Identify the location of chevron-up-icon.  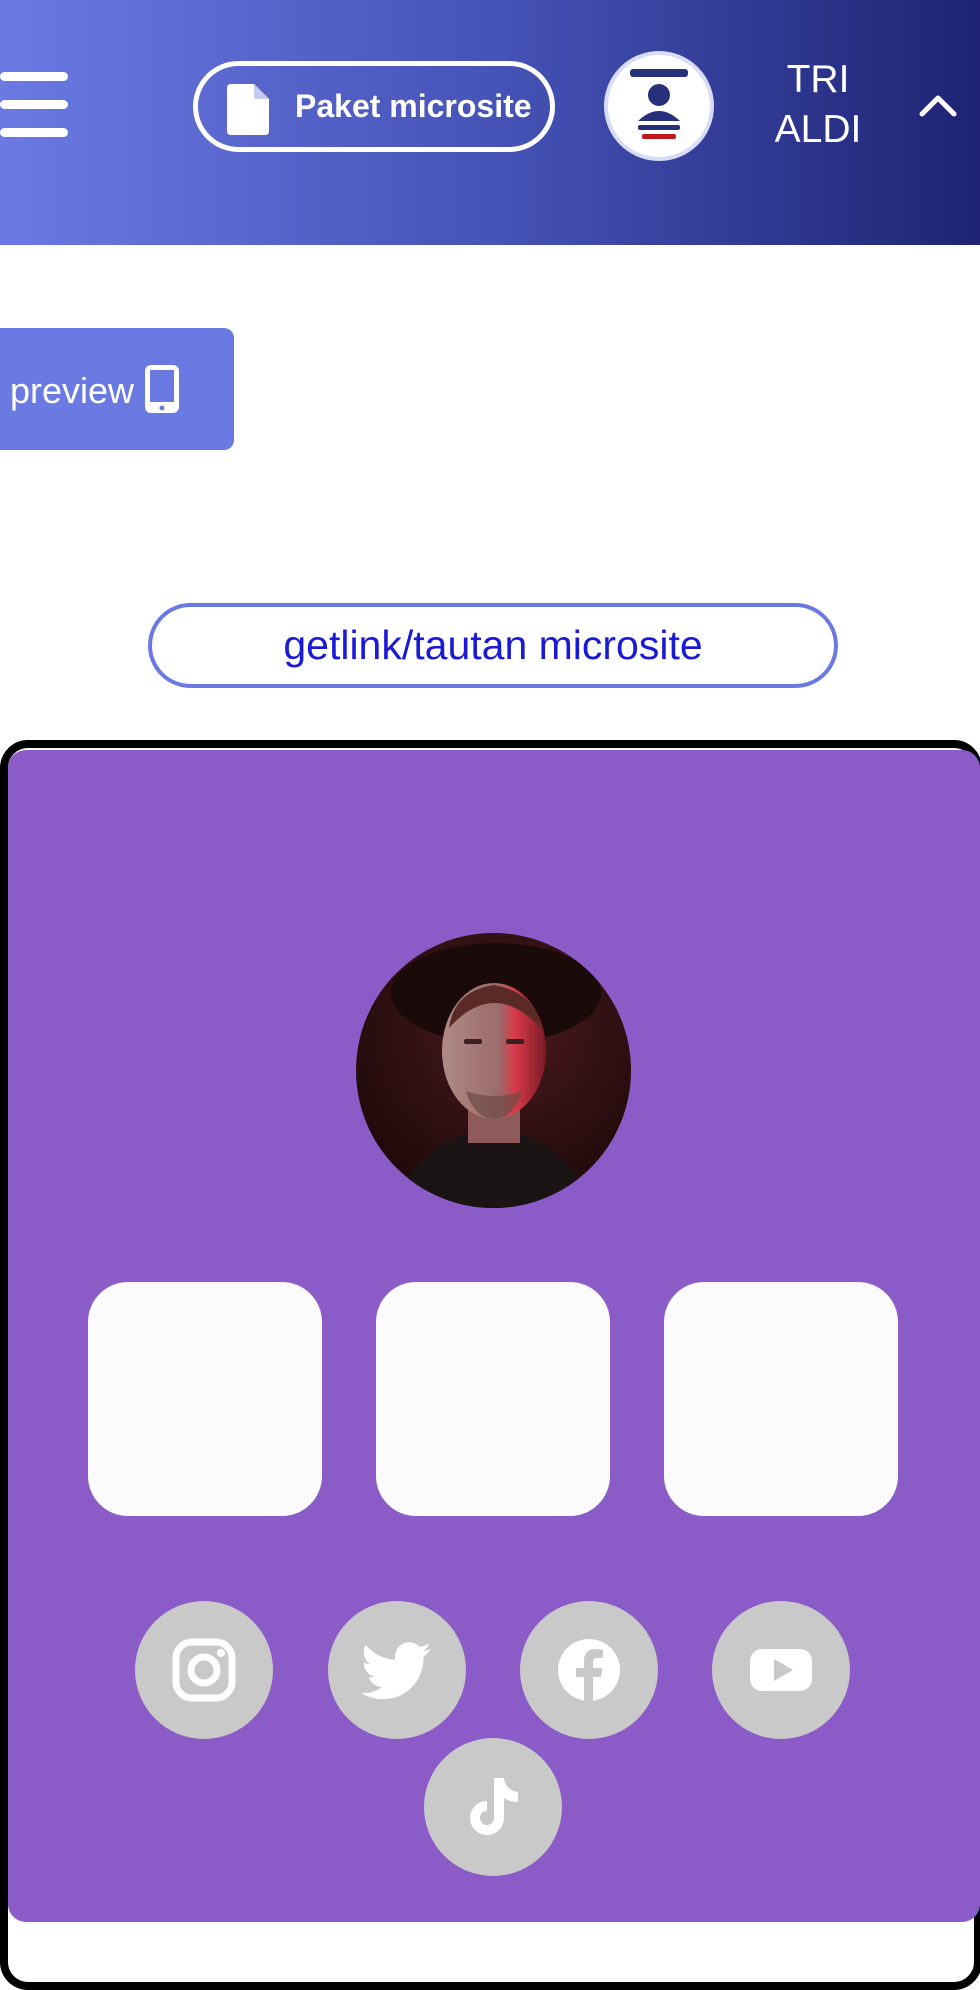
(938, 106).